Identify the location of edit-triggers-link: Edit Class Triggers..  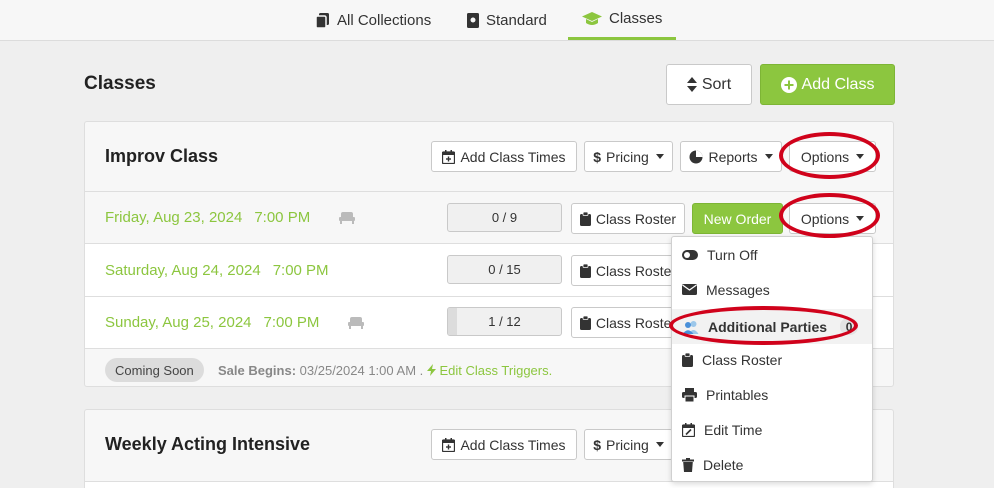
(489, 370).